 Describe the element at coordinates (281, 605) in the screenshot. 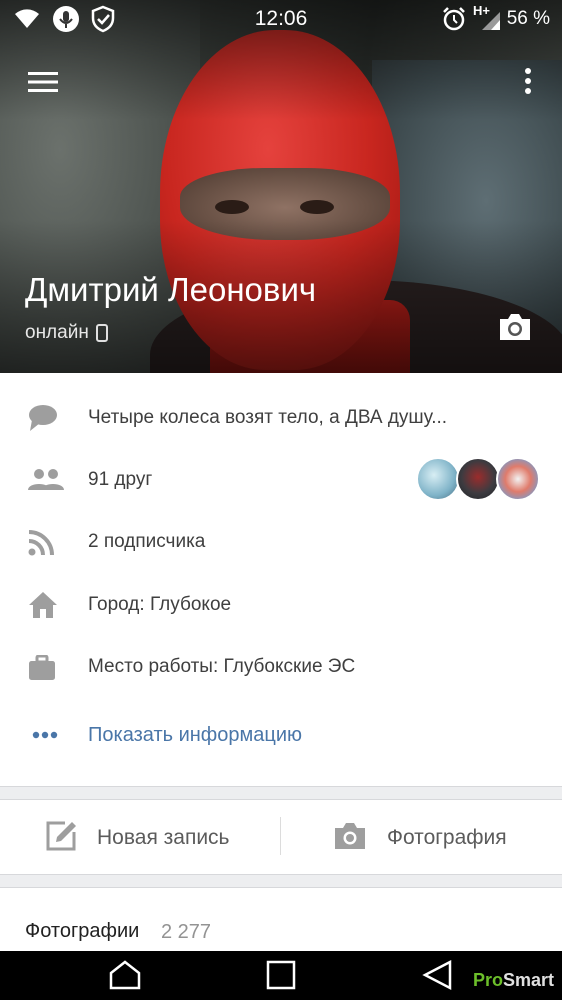

I see `city-row: Город: Глубокое` at that location.